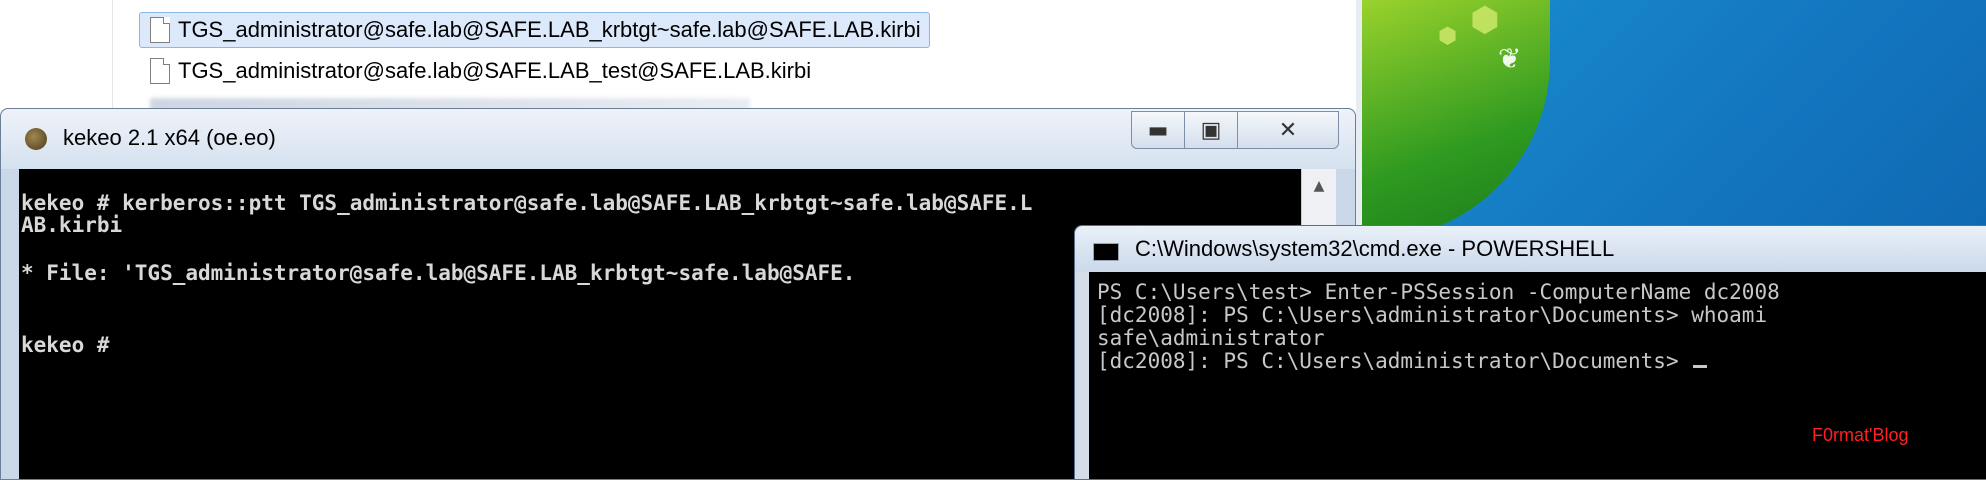 This screenshot has width=1986, height=480. Describe the element at coordinates (36, 139) in the screenshot. I see `kekeo-app-icon` at that location.